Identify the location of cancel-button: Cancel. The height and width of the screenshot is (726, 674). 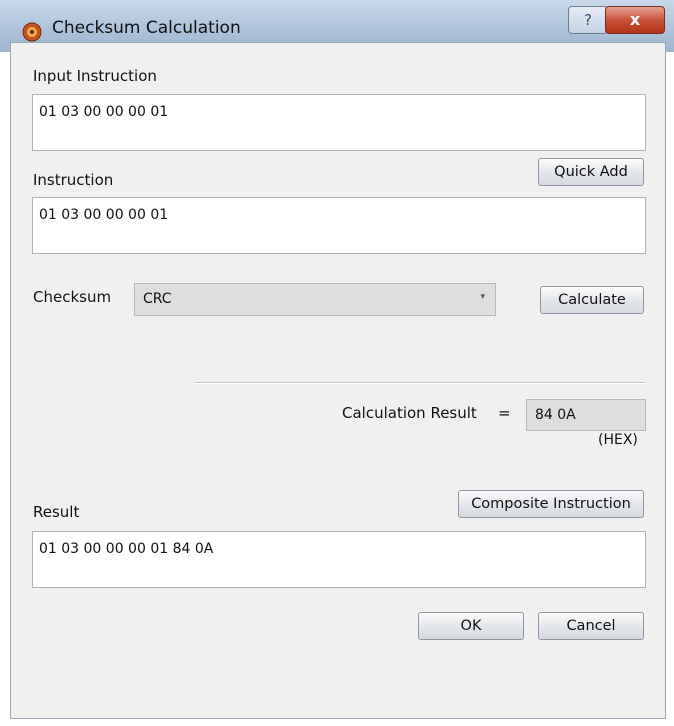
(591, 626).